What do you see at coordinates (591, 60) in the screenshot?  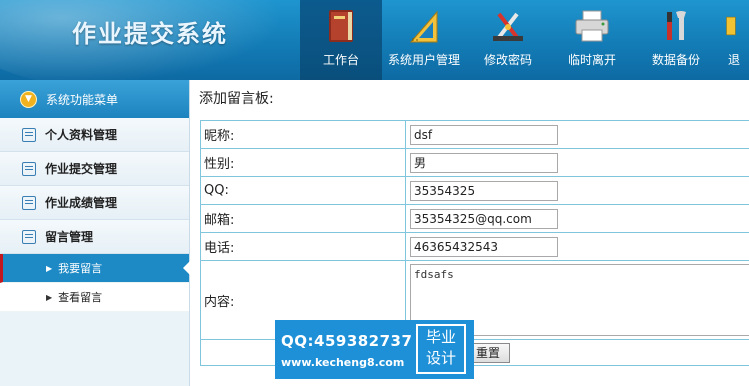 I see `nav-label: 临时离开` at bounding box center [591, 60].